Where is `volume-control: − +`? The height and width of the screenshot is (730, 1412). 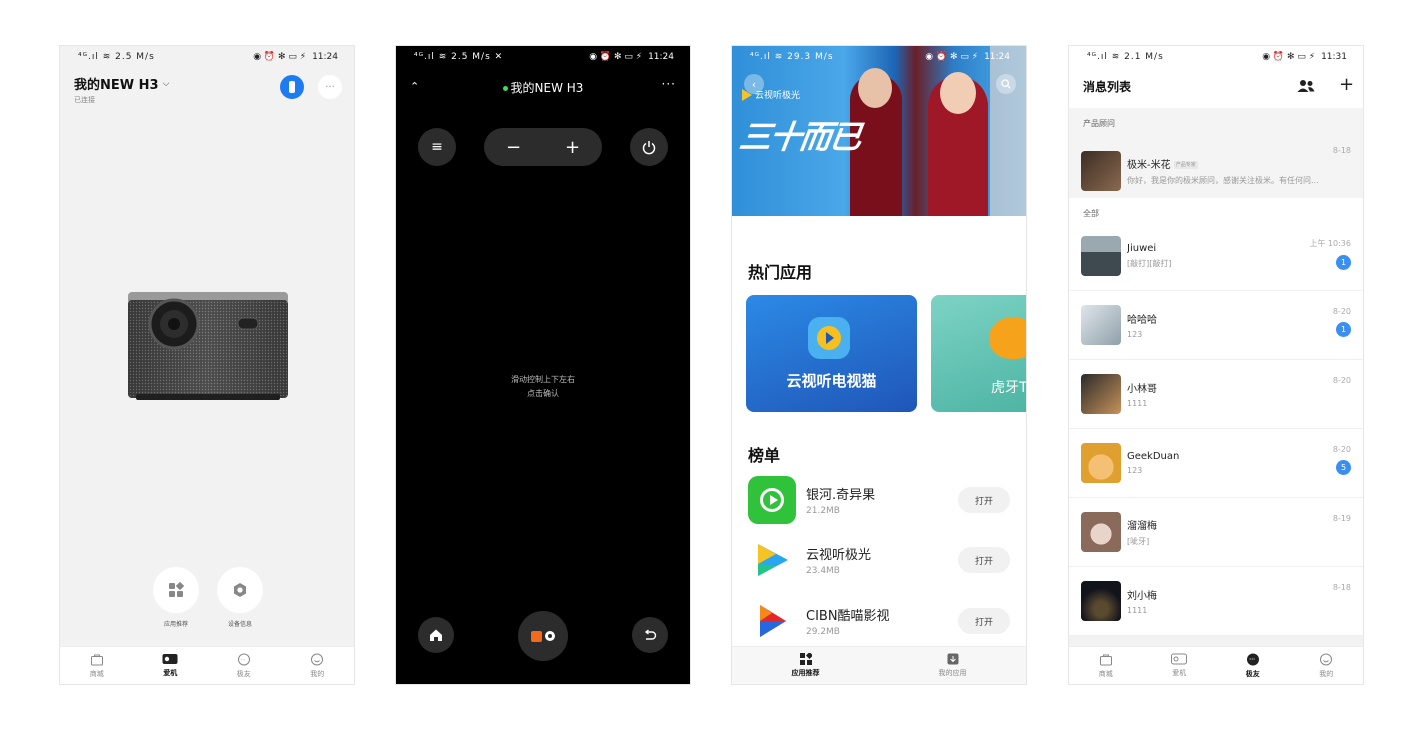 volume-control: − + is located at coordinates (543, 147).